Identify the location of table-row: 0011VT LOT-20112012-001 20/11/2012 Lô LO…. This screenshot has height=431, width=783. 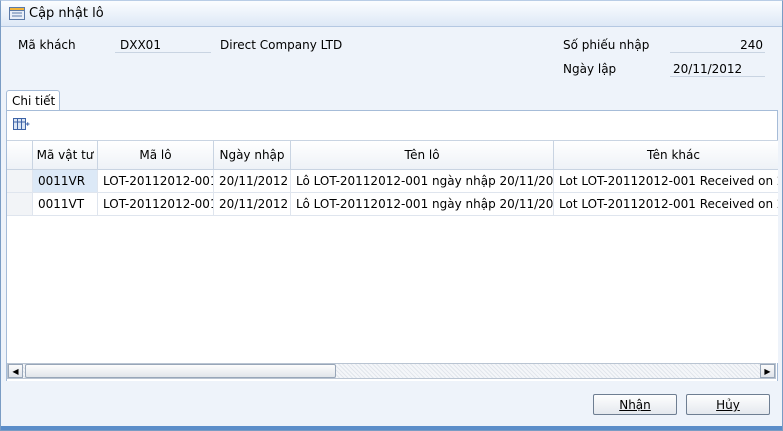
(392, 204).